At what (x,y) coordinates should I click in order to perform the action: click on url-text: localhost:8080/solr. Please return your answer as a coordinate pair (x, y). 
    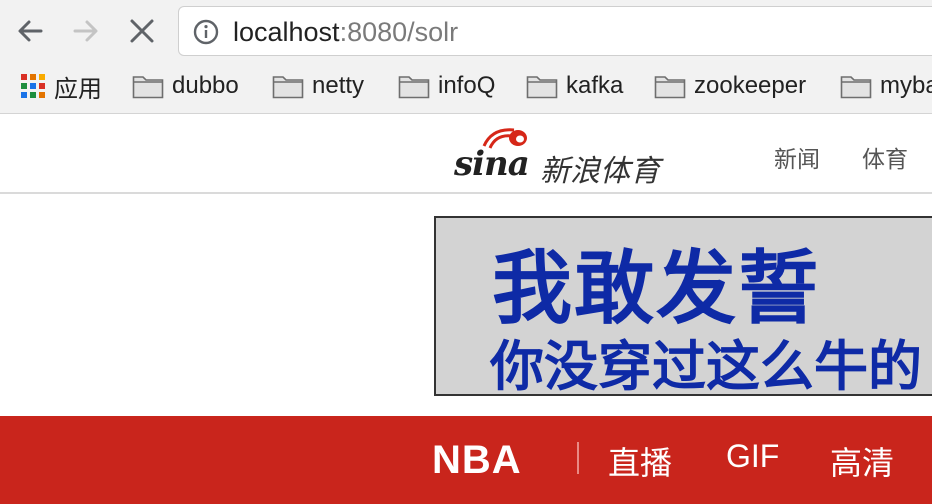
    Looking at the image, I should click on (345, 32).